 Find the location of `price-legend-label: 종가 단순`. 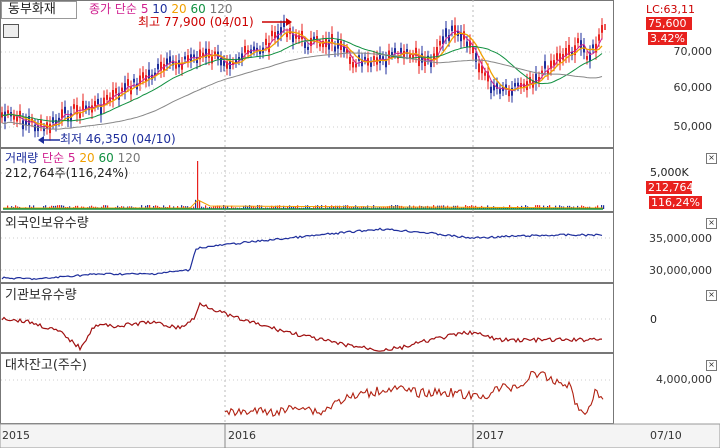

price-legend-label: 종가 단순 is located at coordinates (113, 9).